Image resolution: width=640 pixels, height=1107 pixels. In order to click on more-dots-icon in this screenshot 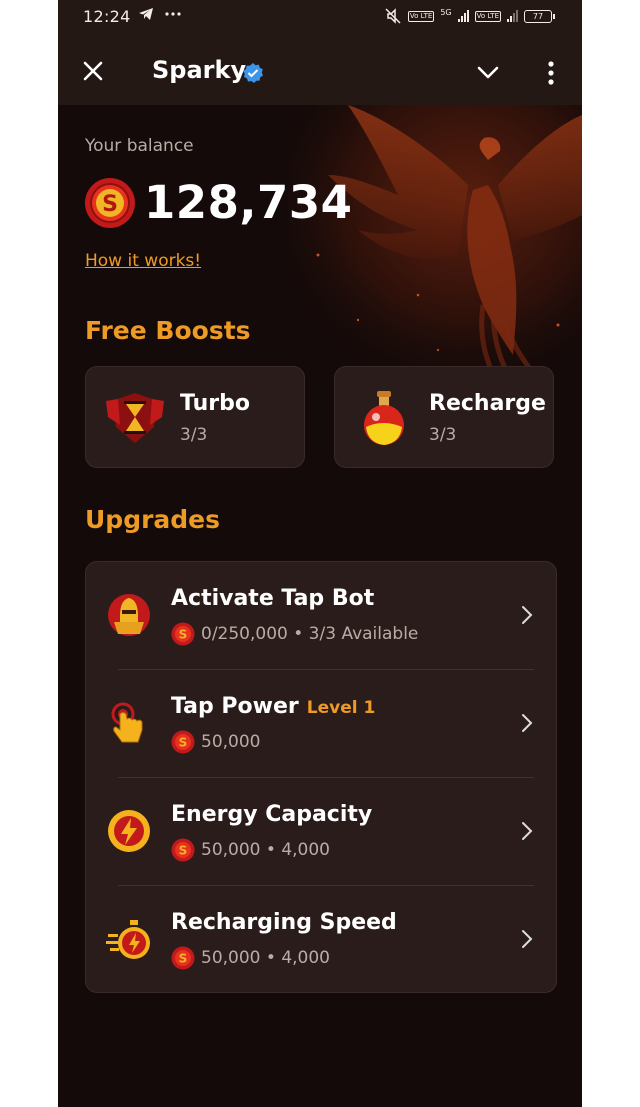, I will do `click(173, 14)`.